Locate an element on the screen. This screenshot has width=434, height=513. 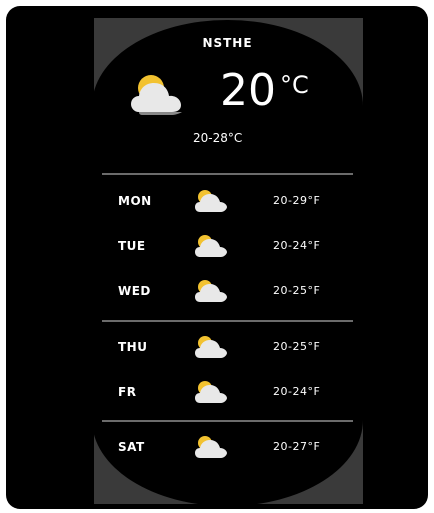
forecast-range: 20-27°F is located at coordinates (297, 446).